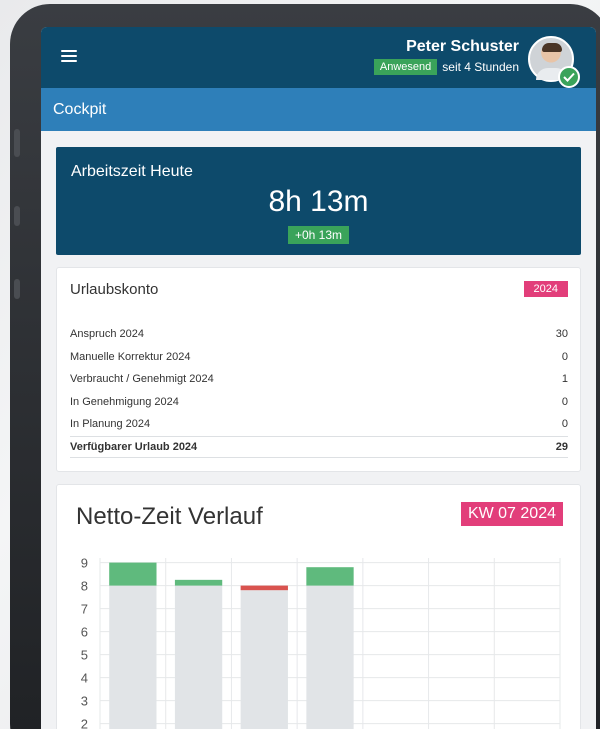 Image resolution: width=600 pixels, height=729 pixels. Describe the element at coordinates (569, 77) in the screenshot. I see `check-icon` at that location.